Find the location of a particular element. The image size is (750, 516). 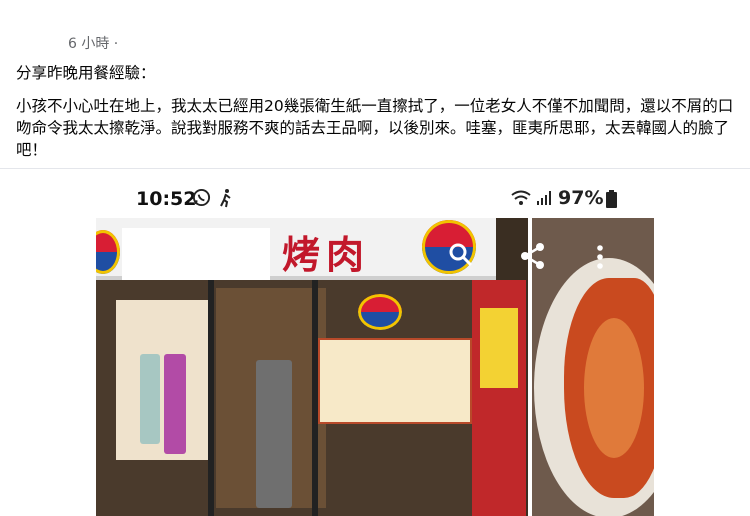

post-heading: 分享昨晚用餐經驗： is located at coordinates (86, 73).